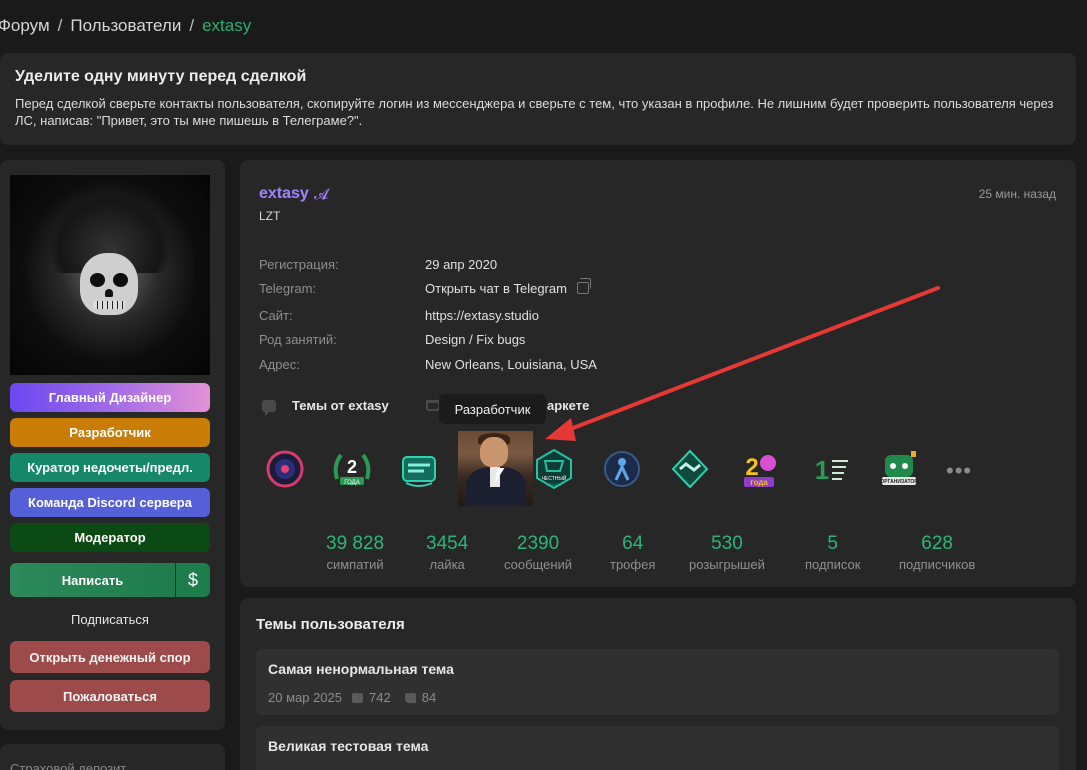  Describe the element at coordinates (269, 407) in the screenshot. I see `chat-icon` at that location.